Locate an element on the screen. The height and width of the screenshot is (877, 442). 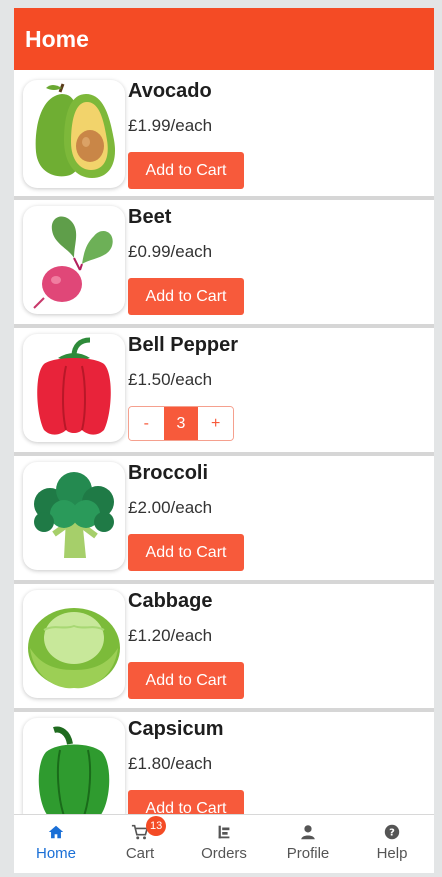
product-card: Bell Pepper £1.50/each - 3 + is located at coordinates (224, 392).